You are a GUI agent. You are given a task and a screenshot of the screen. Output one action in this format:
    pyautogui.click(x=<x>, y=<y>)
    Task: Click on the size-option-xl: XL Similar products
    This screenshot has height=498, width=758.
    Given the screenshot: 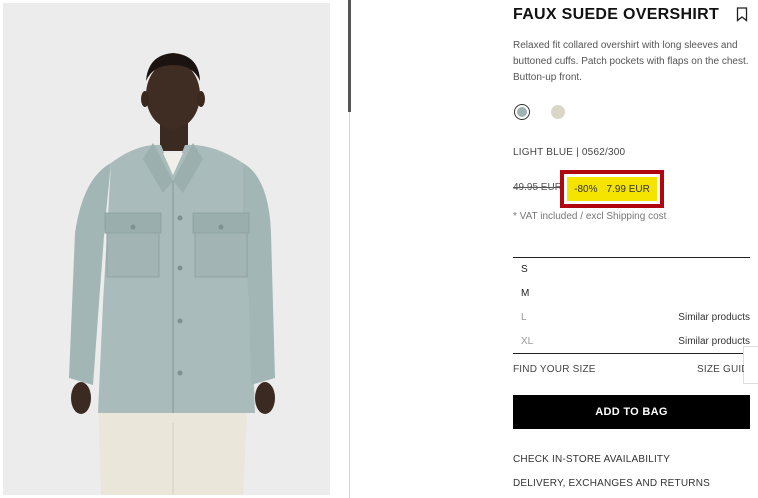 What is the action you would take?
    pyautogui.click(x=631, y=341)
    